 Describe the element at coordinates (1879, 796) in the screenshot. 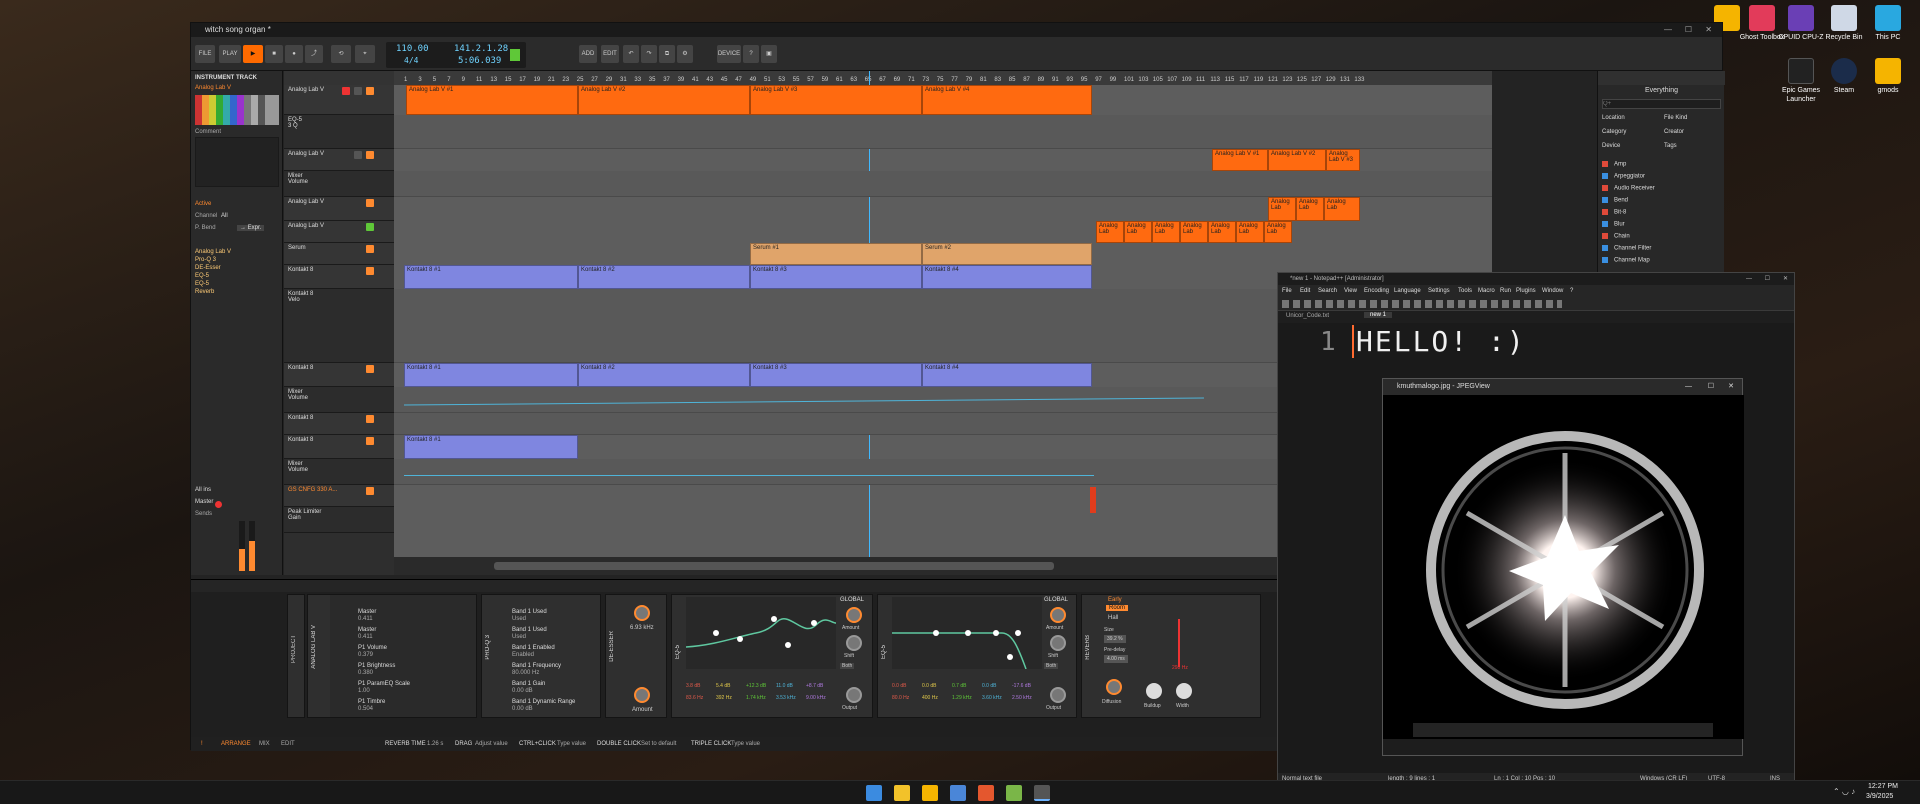

I see `clock-date: 3/9/2025` at that location.